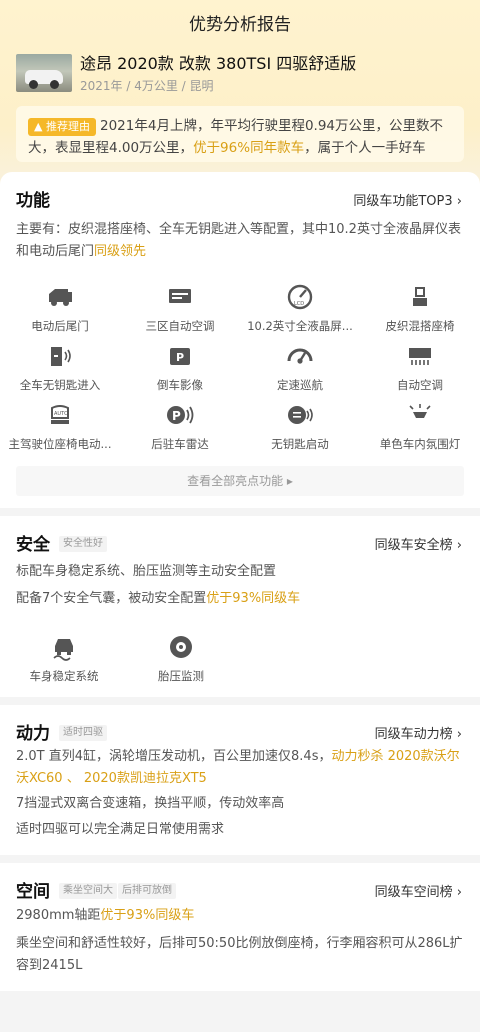  I want to click on safety-rank-link: 同级车安全榜 ›, so click(418, 543).